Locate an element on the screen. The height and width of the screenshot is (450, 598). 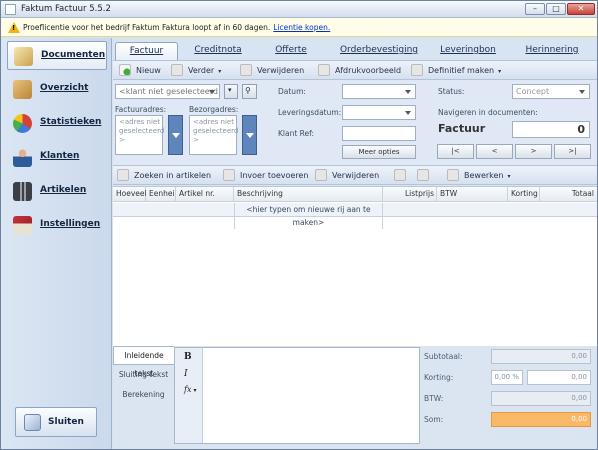
close-app-button: Sluiten is located at coordinates (56, 422).